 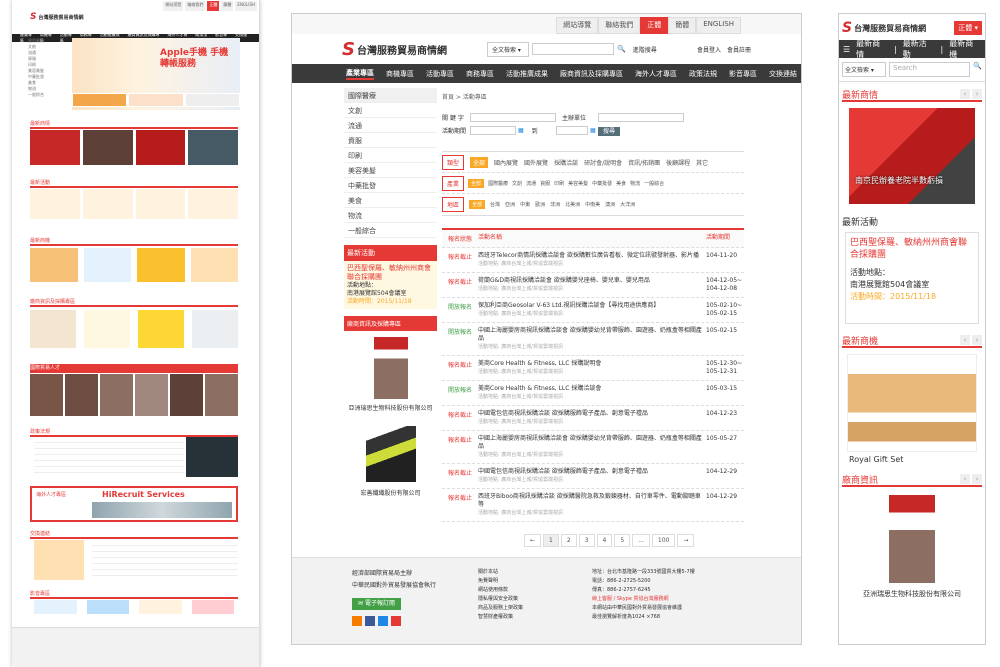 I want to click on vendor-sock-image, so click(x=390, y=454).